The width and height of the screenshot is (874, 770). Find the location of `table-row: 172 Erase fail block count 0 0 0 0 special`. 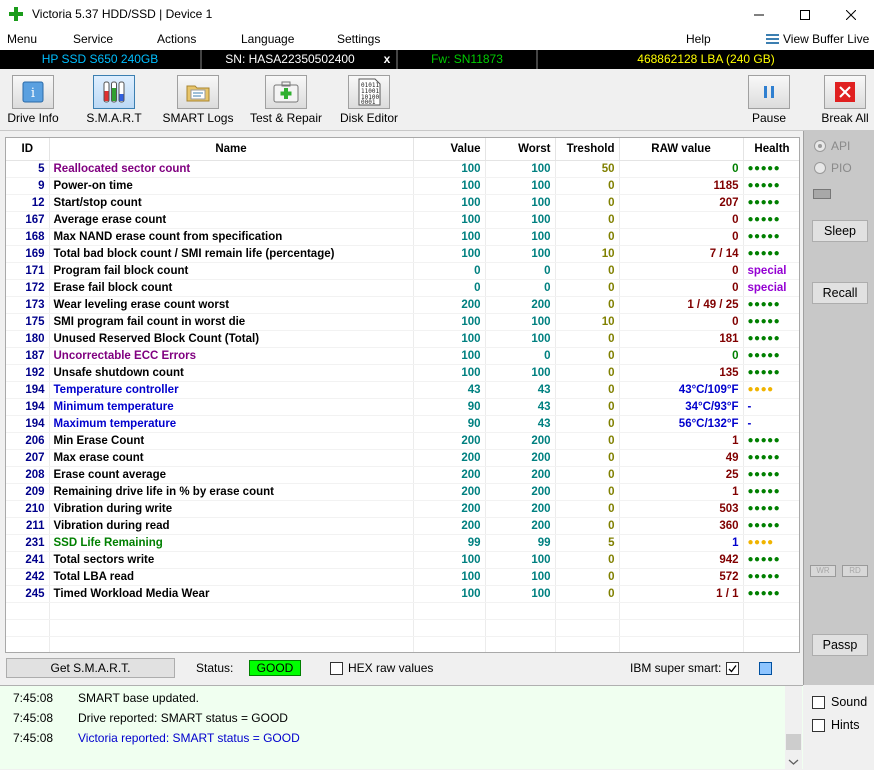

table-row: 172 Erase fail block count 0 0 0 0 special is located at coordinates (402, 288).